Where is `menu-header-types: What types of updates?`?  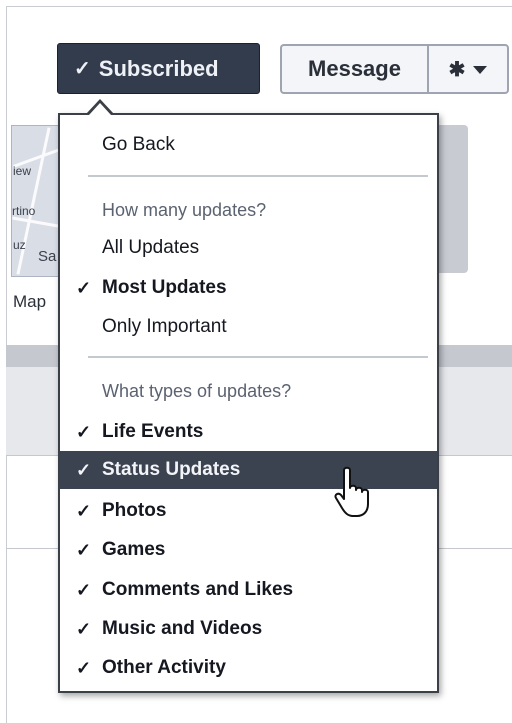 menu-header-types: What types of updates? is located at coordinates (248, 391).